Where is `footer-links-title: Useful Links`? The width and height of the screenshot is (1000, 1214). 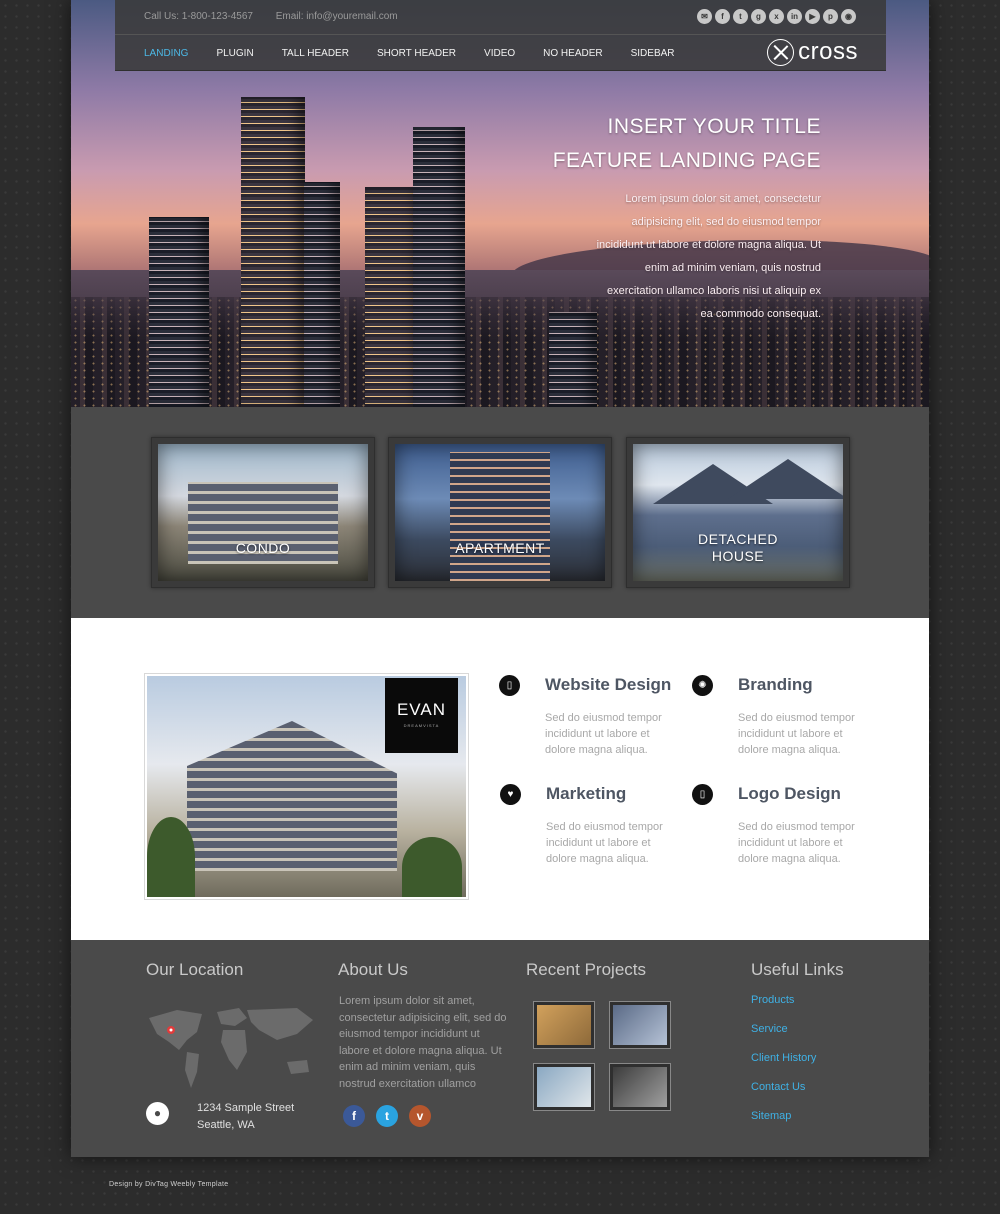 footer-links-title: Useful Links is located at coordinates (797, 969).